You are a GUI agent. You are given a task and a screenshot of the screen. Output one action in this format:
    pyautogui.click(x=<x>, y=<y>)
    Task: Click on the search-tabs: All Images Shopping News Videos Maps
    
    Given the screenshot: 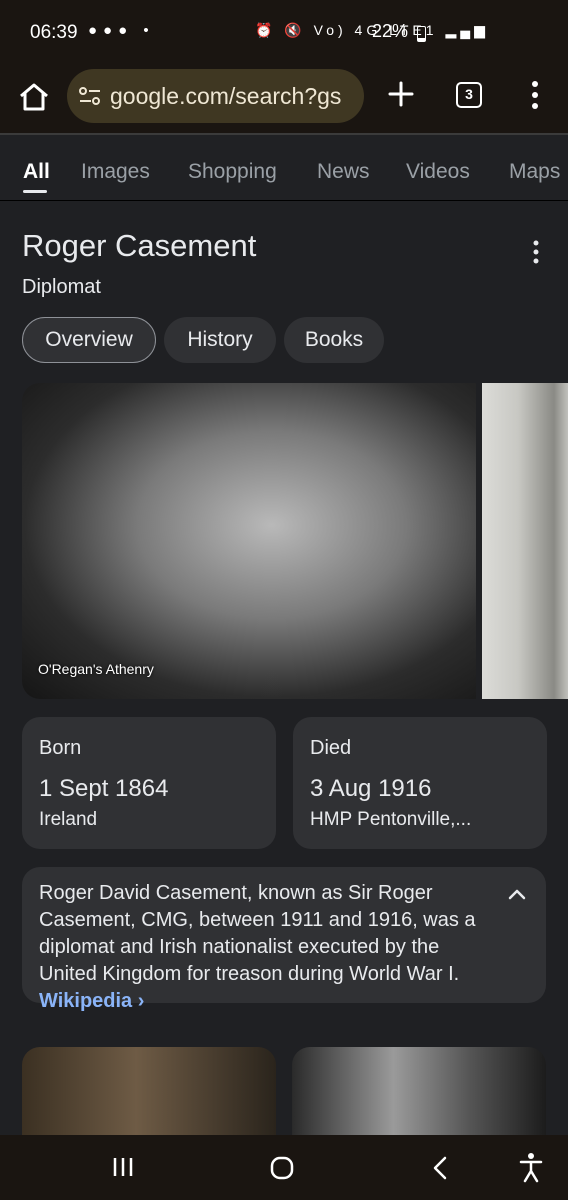 What is the action you would take?
    pyautogui.click(x=284, y=168)
    